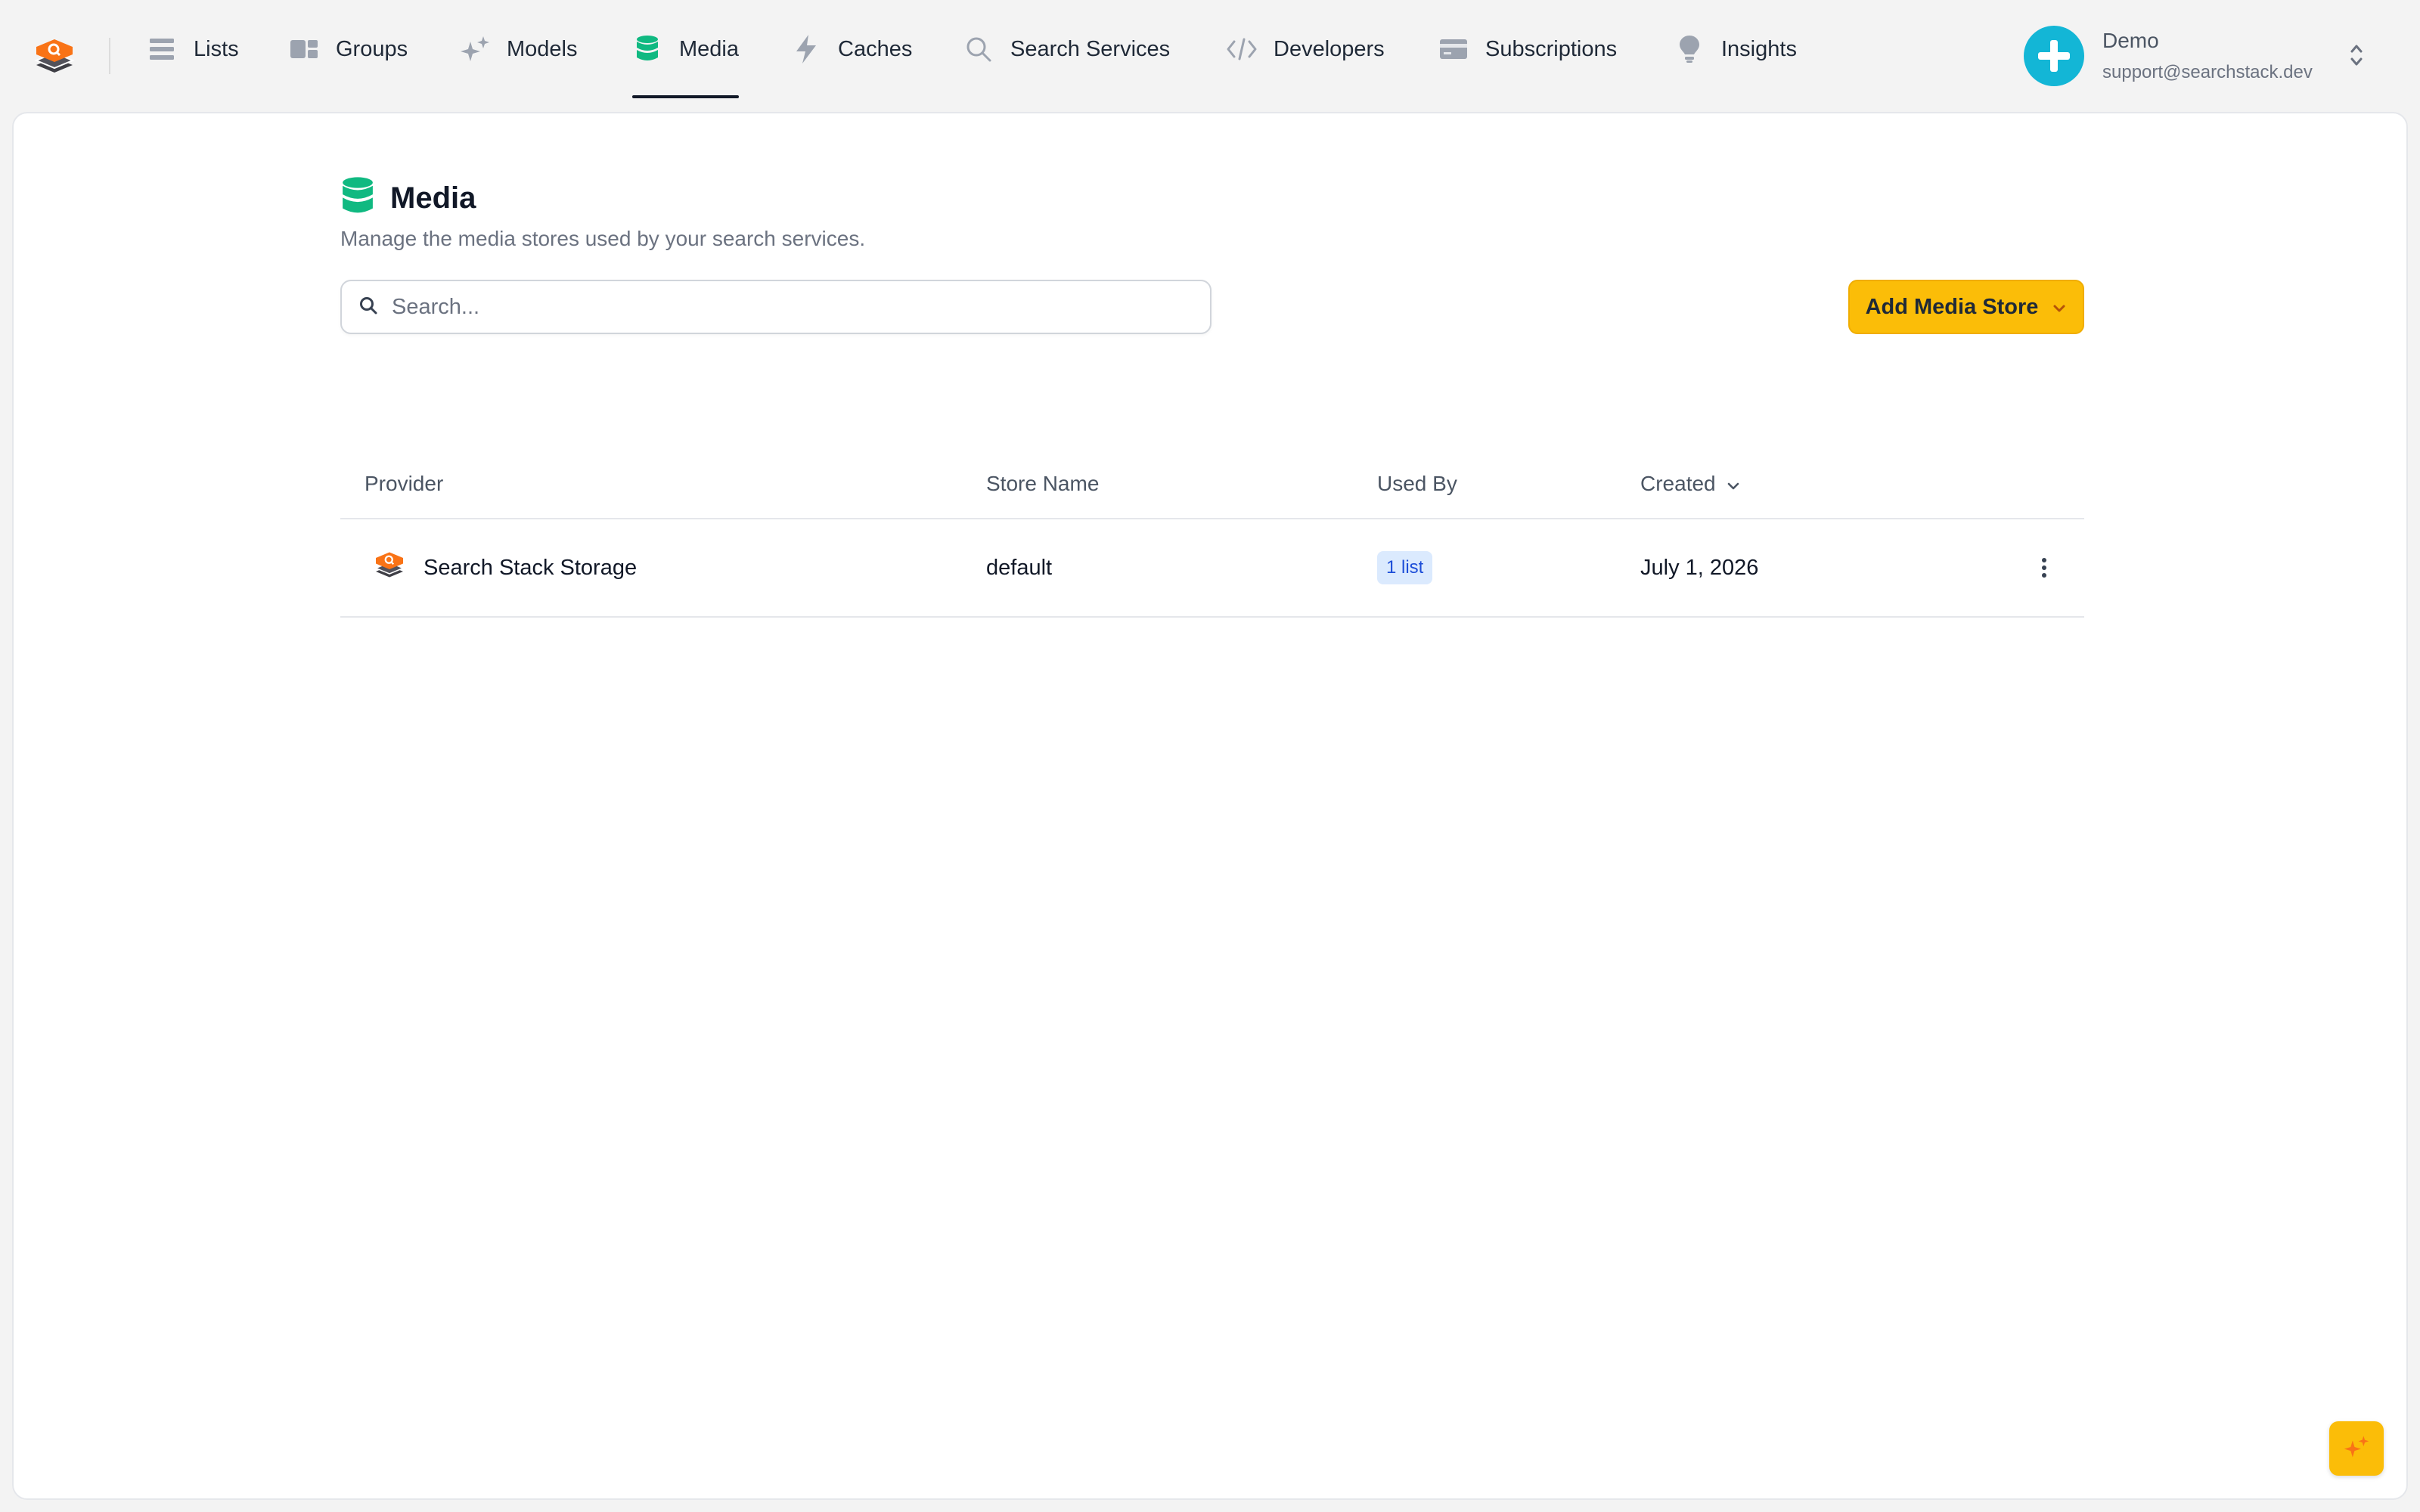  I want to click on ai-assistant-button, so click(2356, 1449).